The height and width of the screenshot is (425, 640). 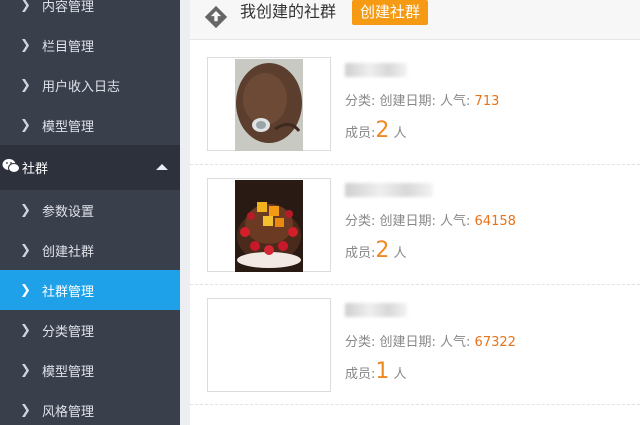 I want to click on caret-up-icon, so click(x=162, y=167).